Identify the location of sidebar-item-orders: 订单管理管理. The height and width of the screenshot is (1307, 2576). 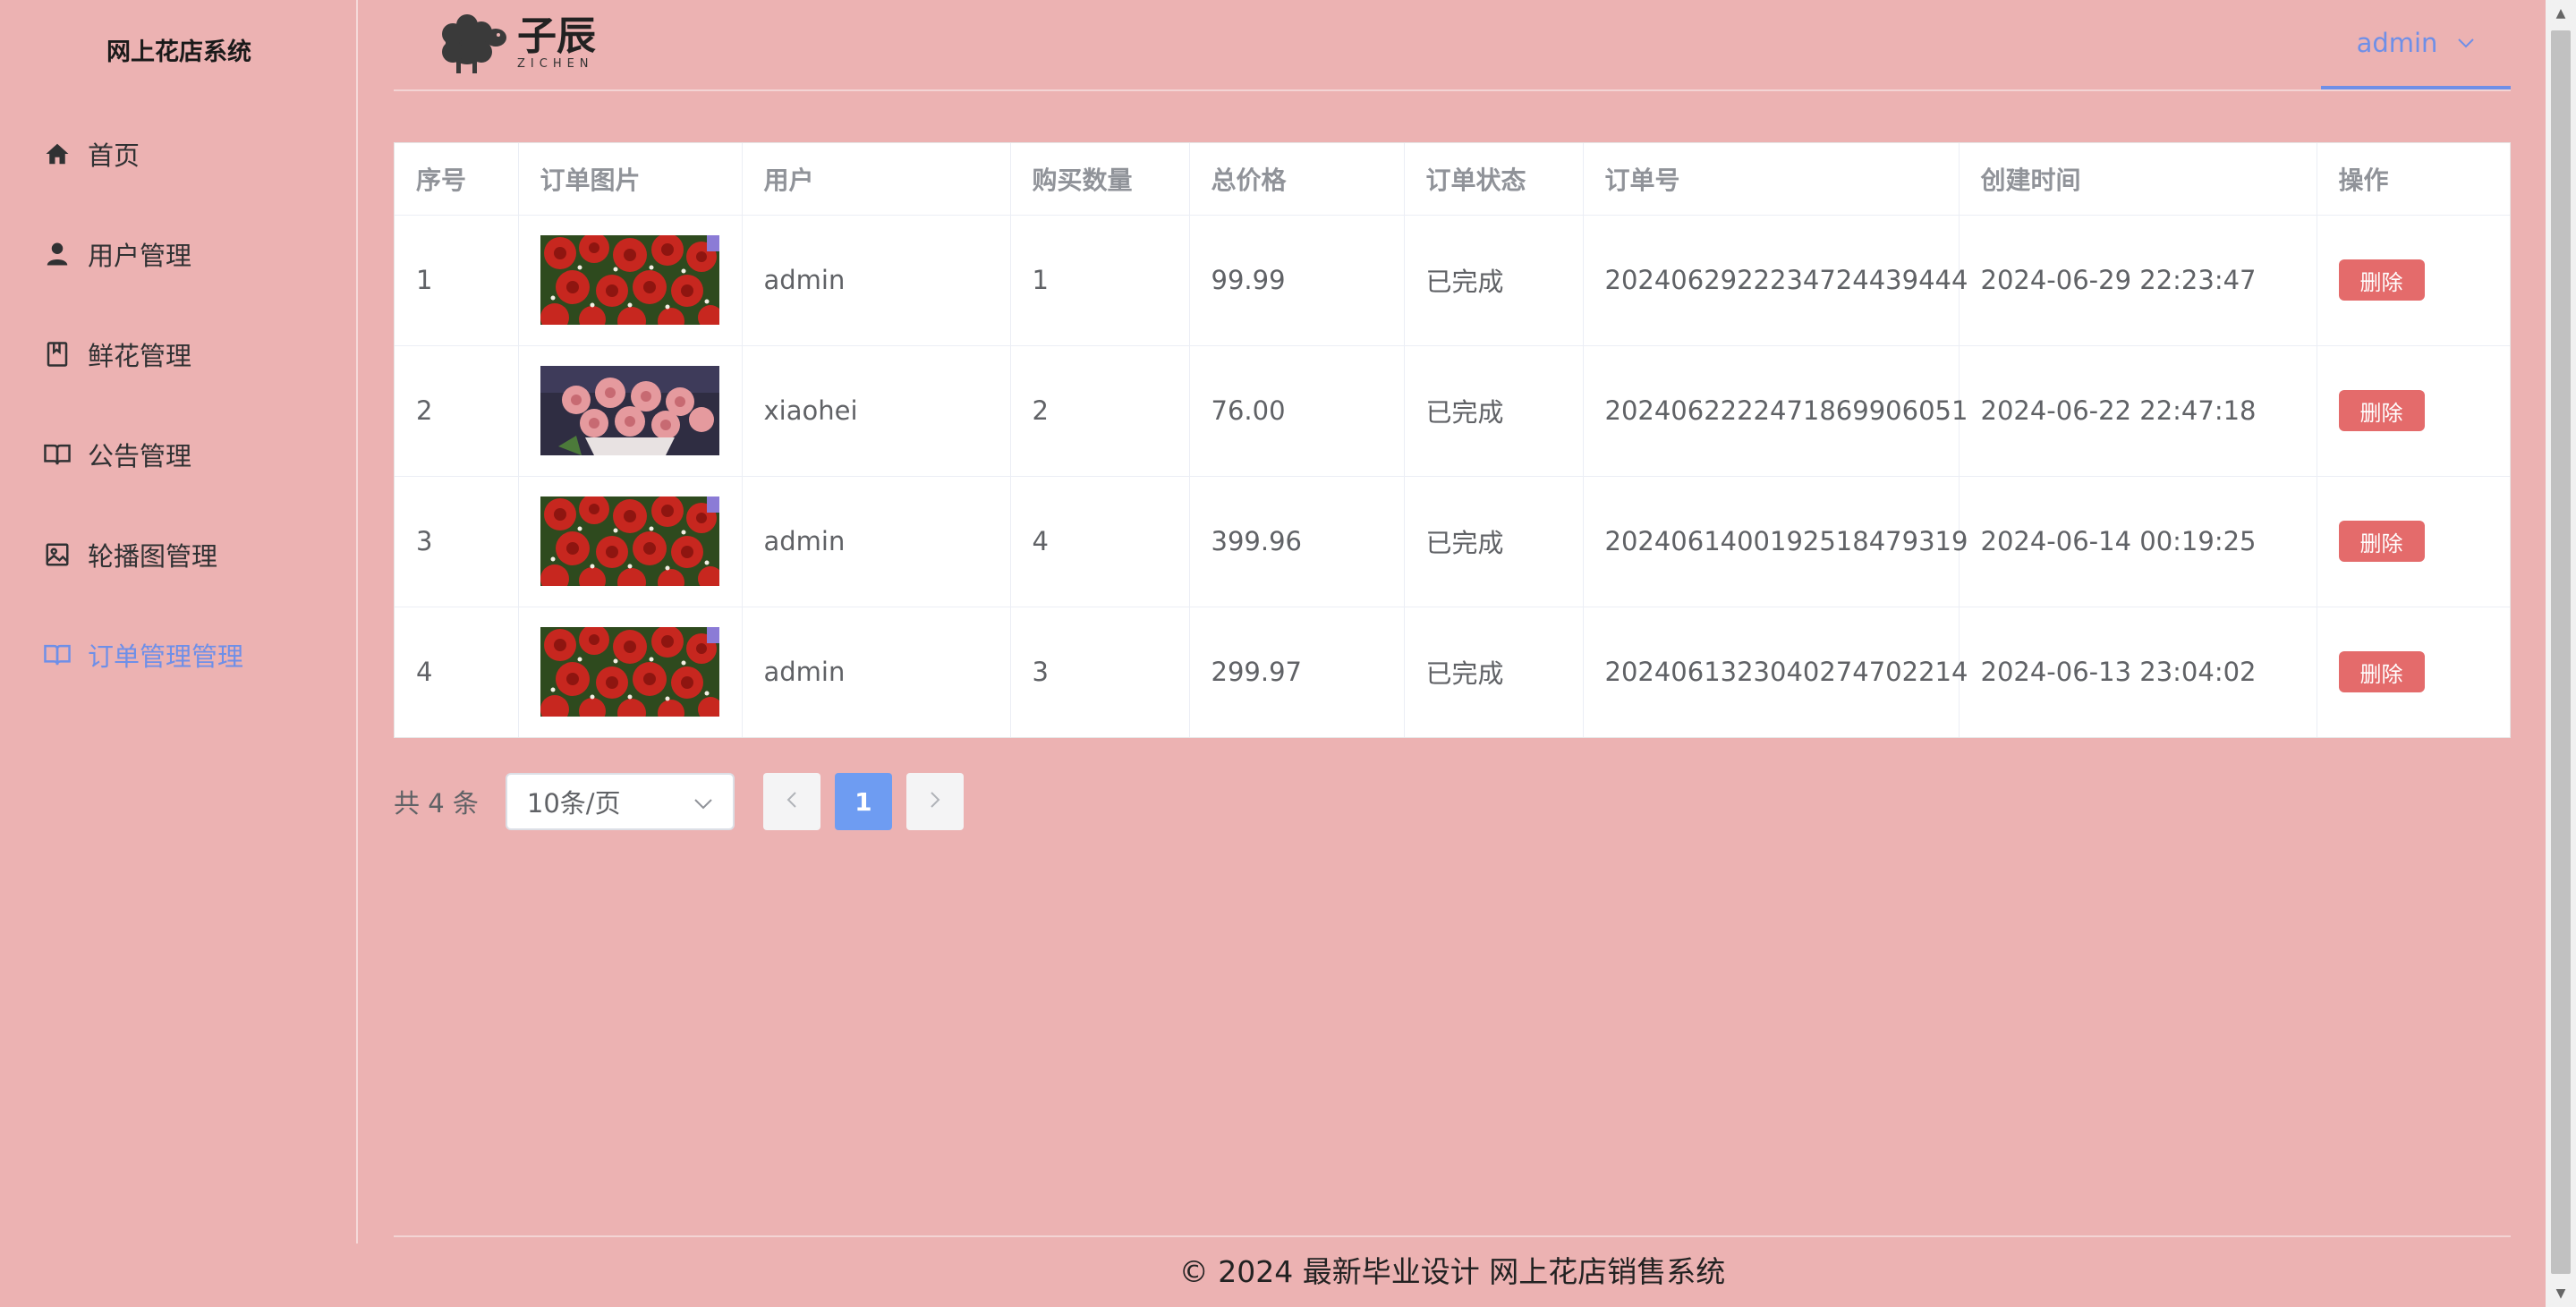
(178, 655).